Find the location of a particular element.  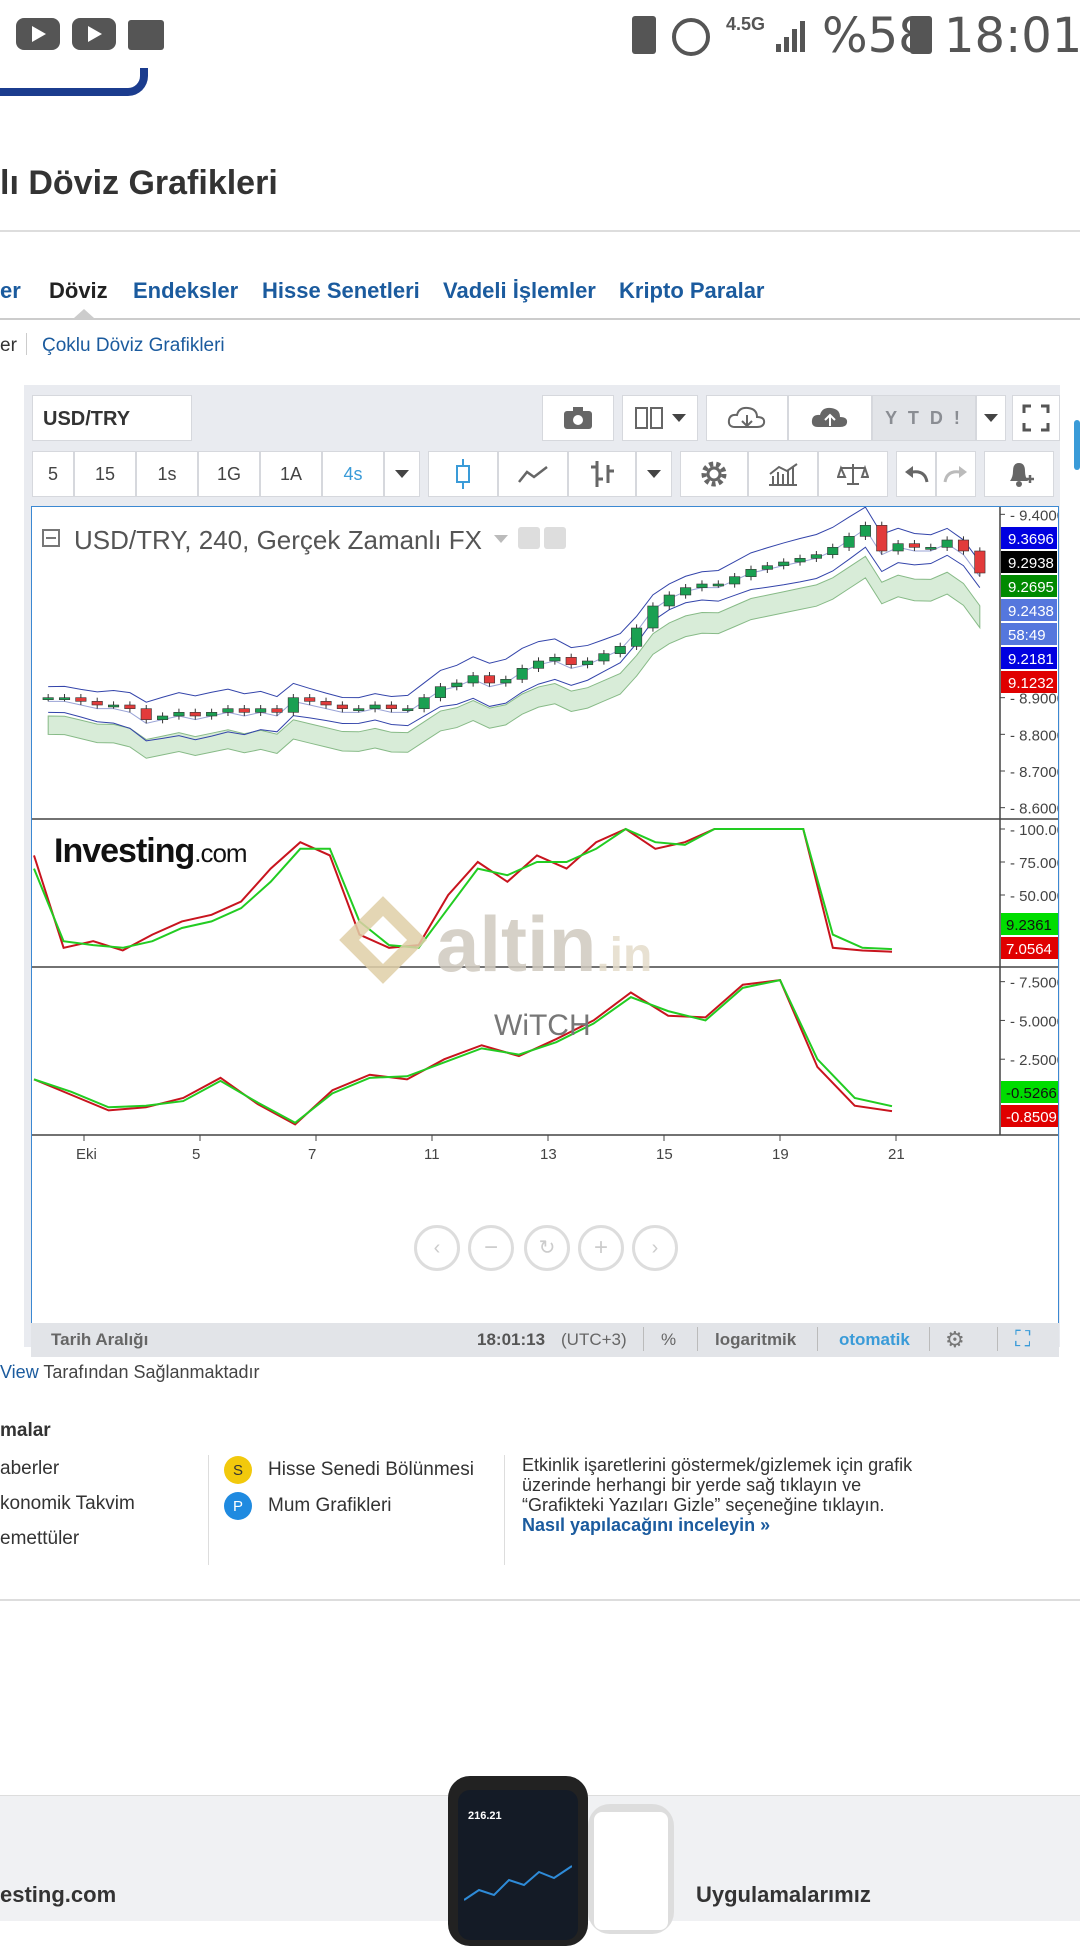

zoom-out-icon: − is located at coordinates (491, 1248).